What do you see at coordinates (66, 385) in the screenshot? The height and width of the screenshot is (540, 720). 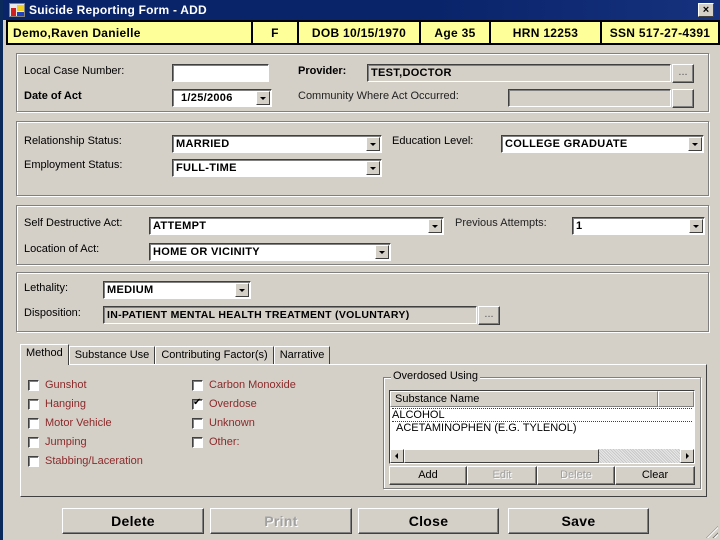 I see `checkbox-label: Gunshot` at bounding box center [66, 385].